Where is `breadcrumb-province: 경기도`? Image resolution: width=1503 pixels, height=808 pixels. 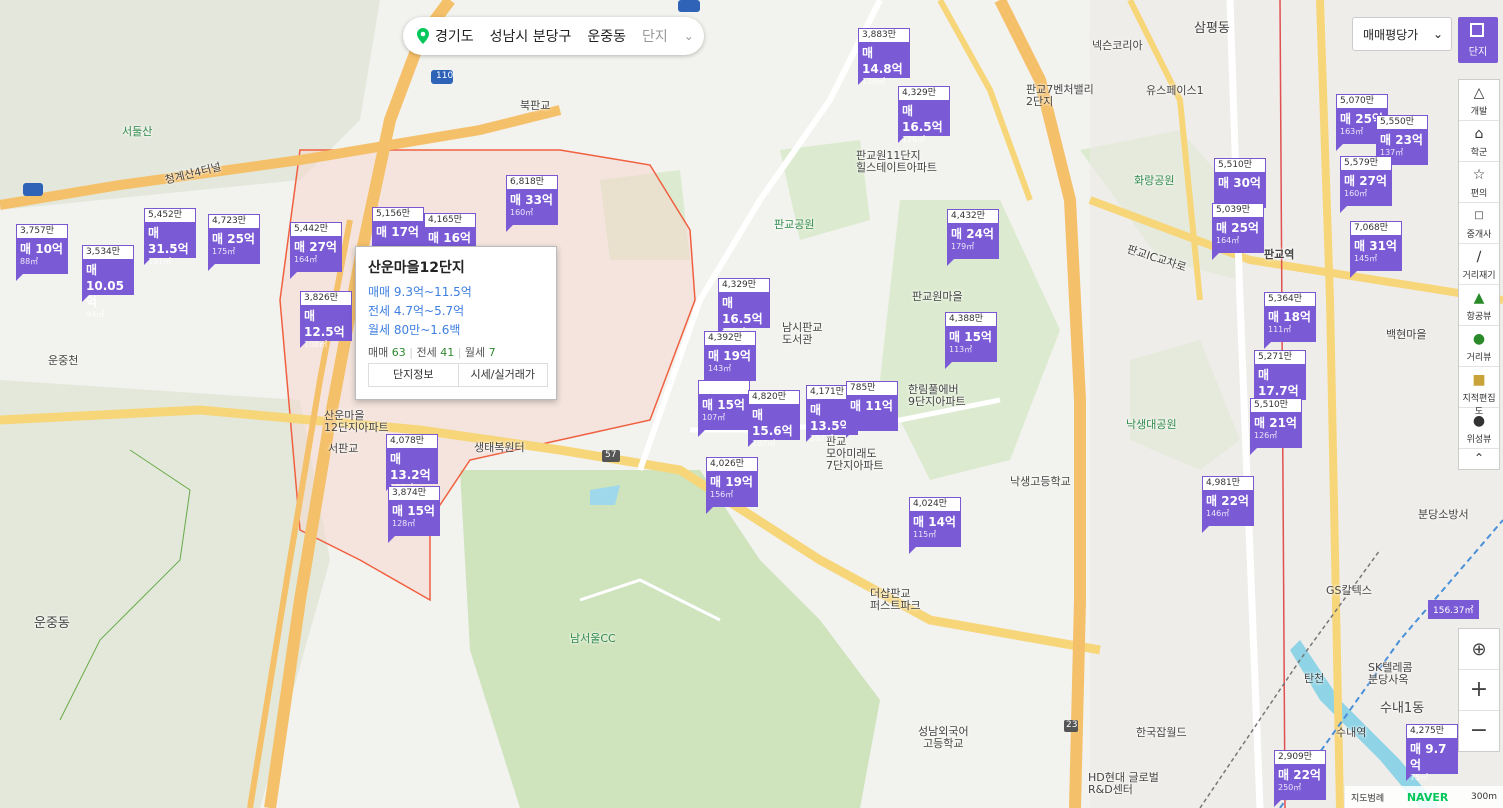 breadcrumb-province: 경기도 is located at coordinates (454, 36).